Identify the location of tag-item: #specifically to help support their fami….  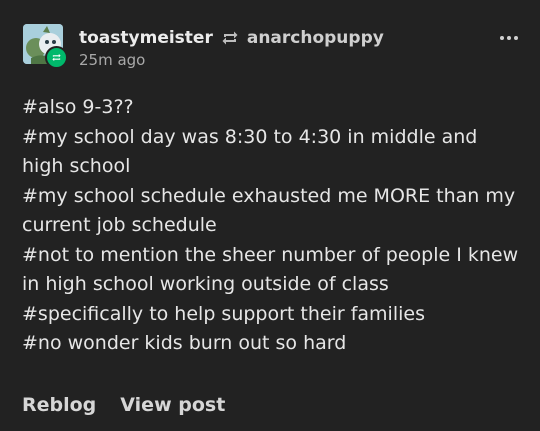
(272, 315).